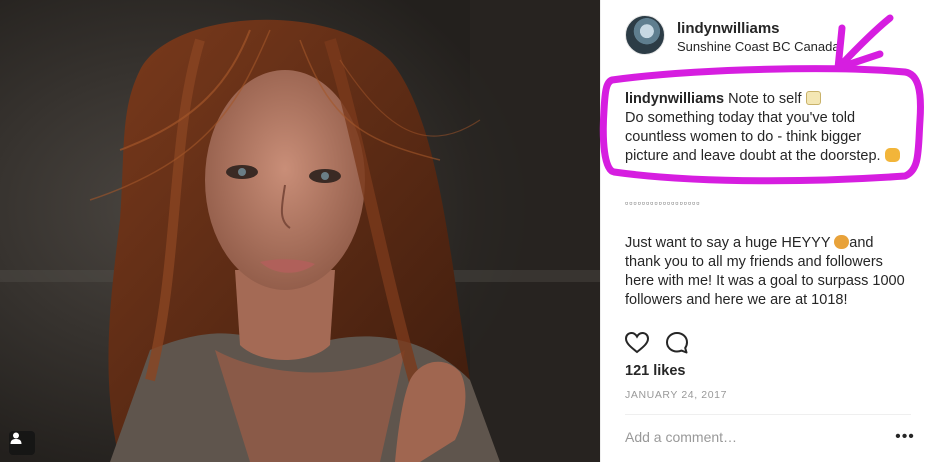  Describe the element at coordinates (758, 46) in the screenshot. I see `location-link: Sunshine Coast BC Canada` at that location.